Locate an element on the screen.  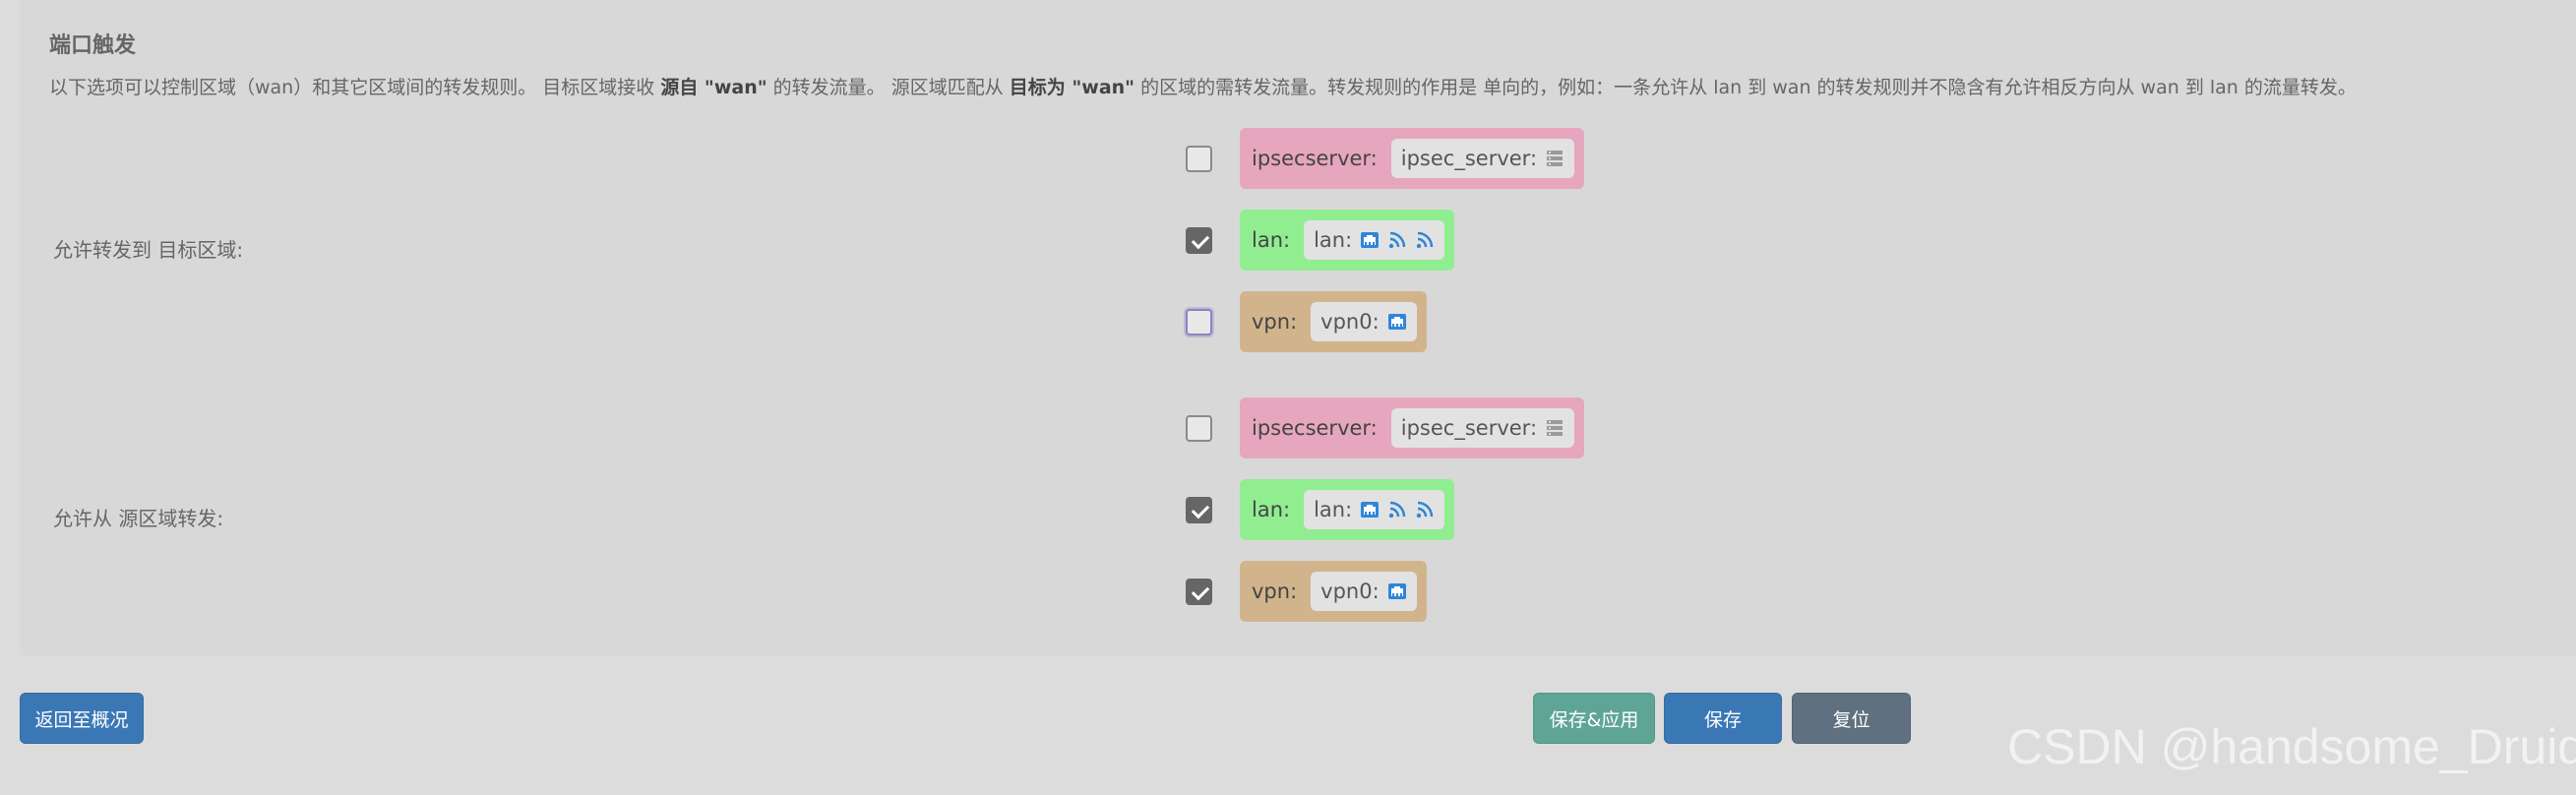
section-title: 端口触发 is located at coordinates (93, 45).